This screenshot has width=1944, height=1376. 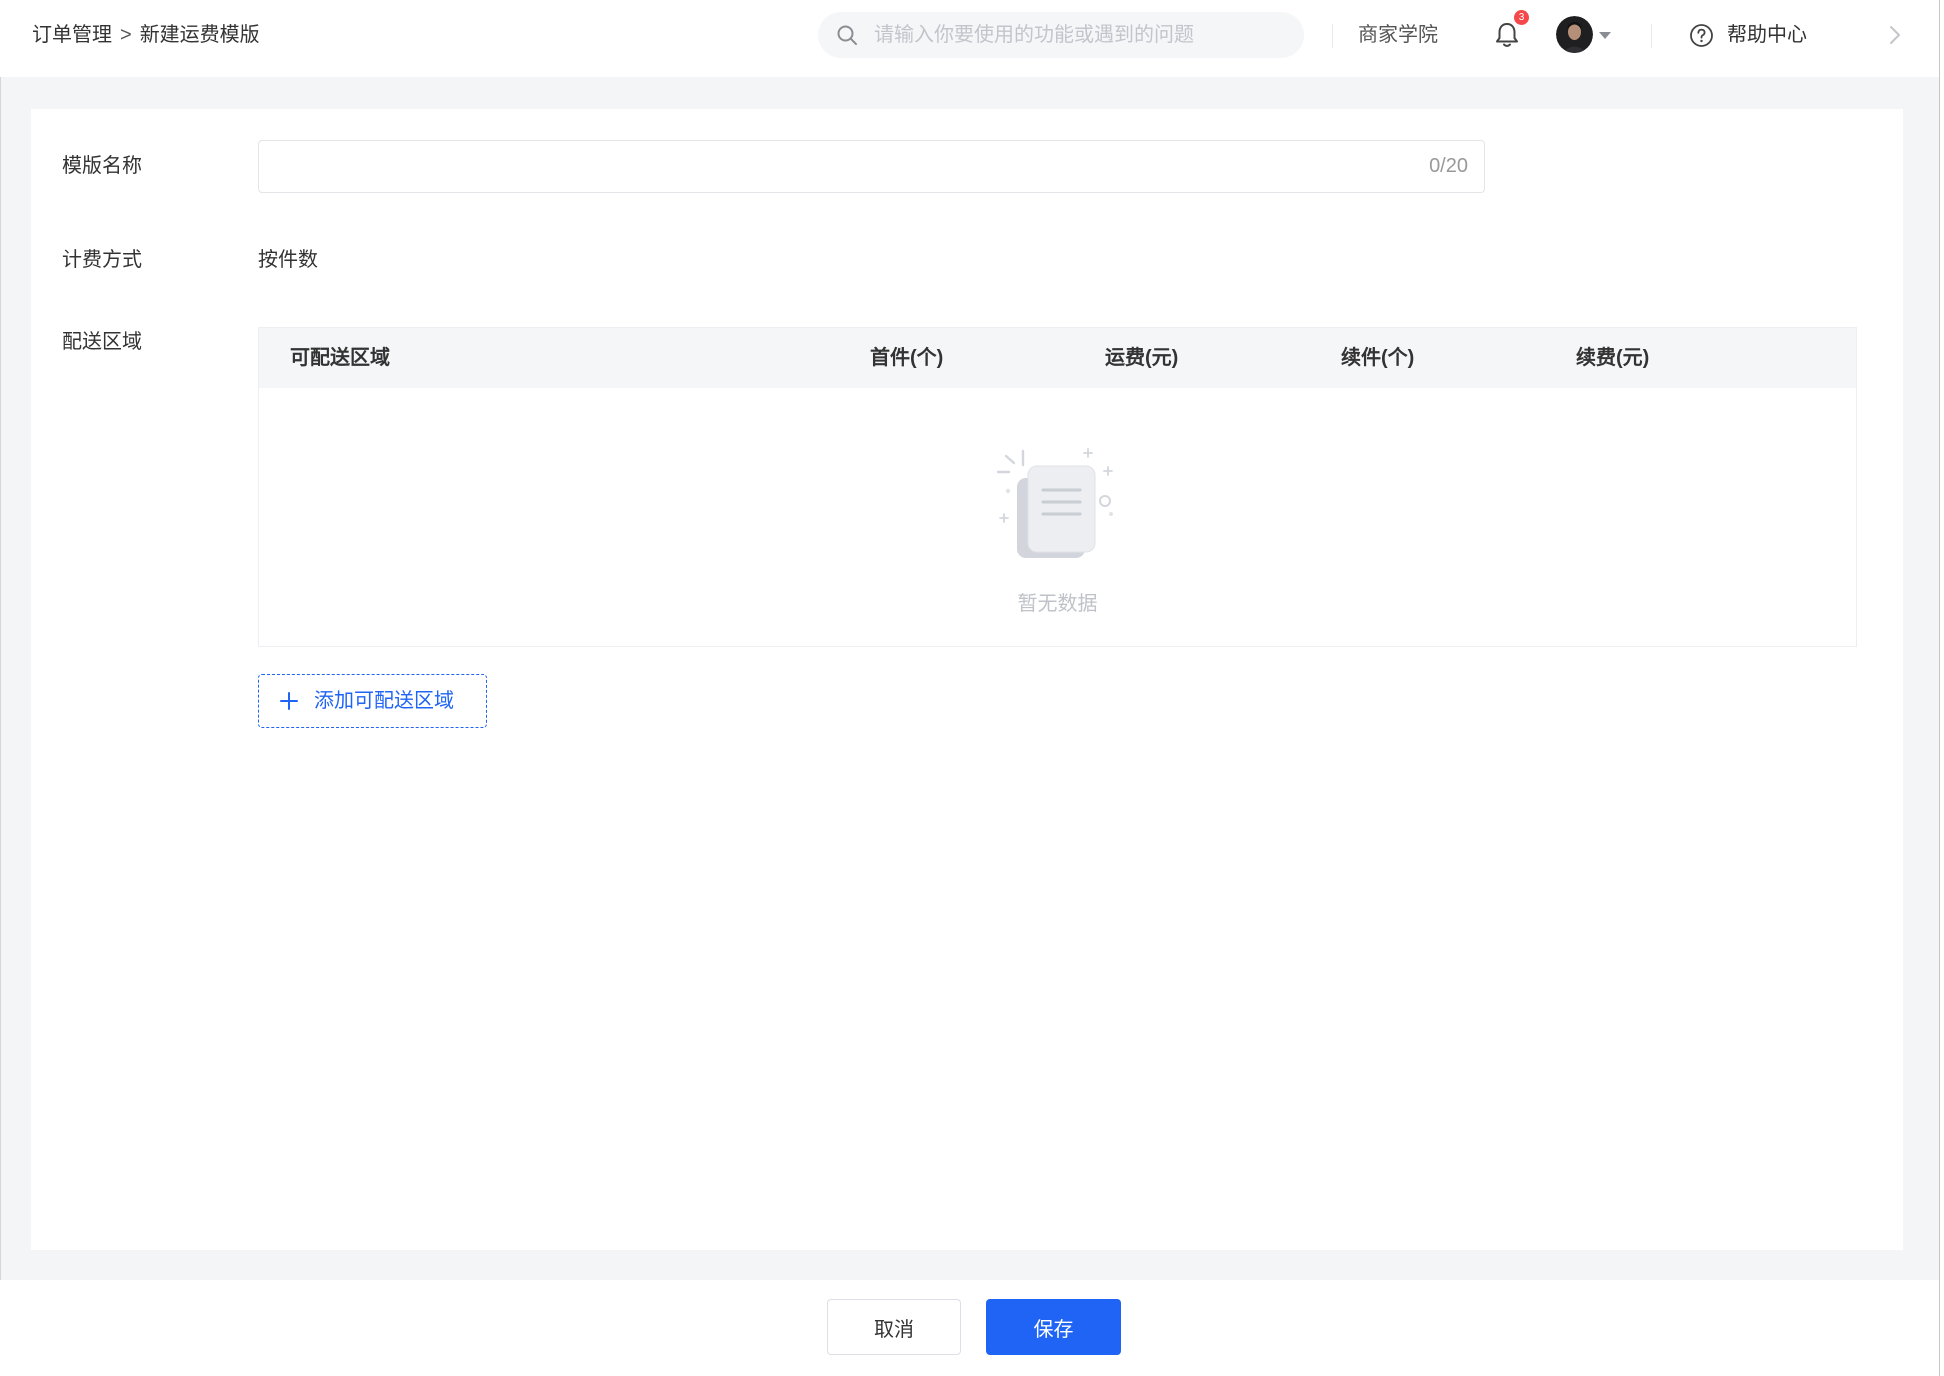 What do you see at coordinates (1398, 35) in the screenshot?
I see `merchant-academy-link: 商家学院` at bounding box center [1398, 35].